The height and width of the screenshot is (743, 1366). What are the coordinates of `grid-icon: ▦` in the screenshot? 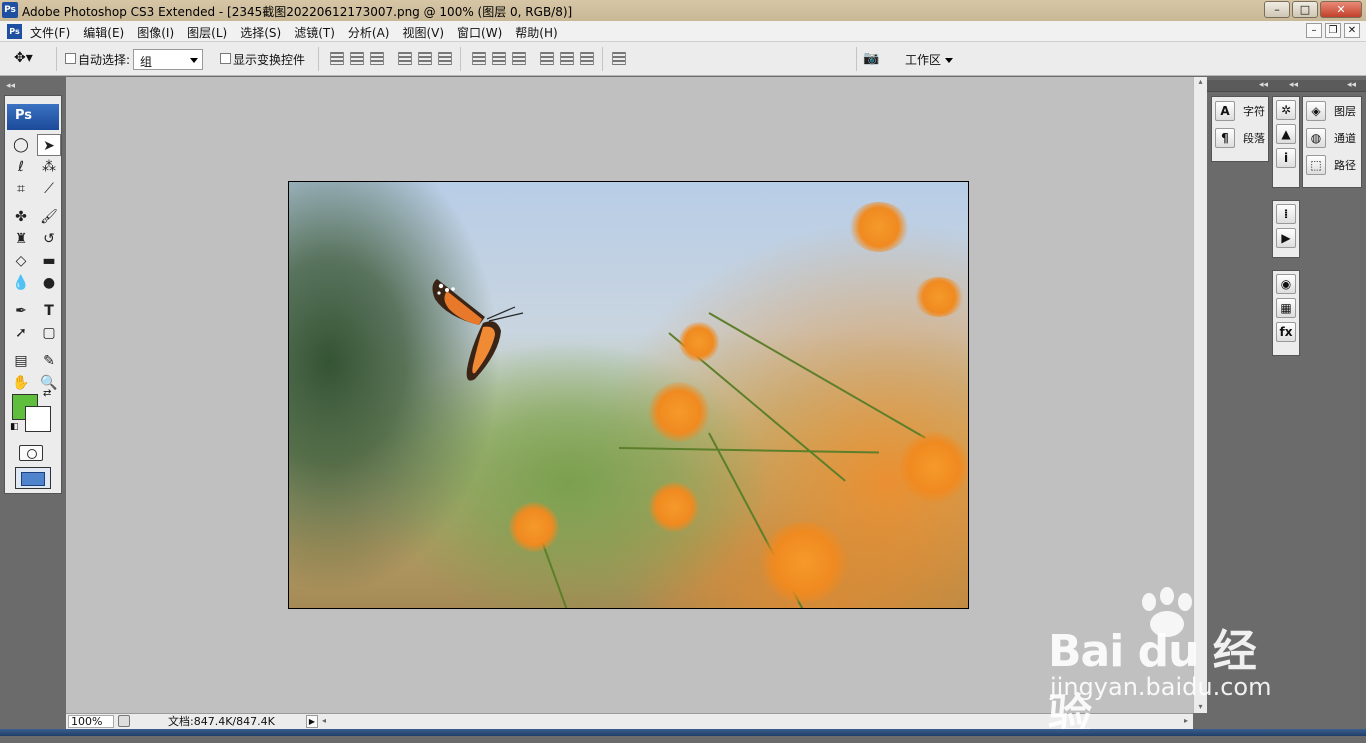 It's located at (1286, 308).